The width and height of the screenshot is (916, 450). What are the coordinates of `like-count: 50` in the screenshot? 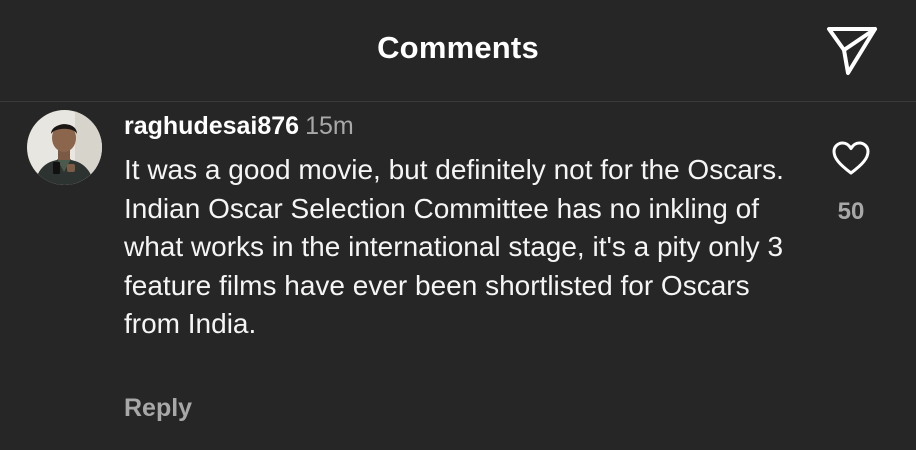 It's located at (851, 211).